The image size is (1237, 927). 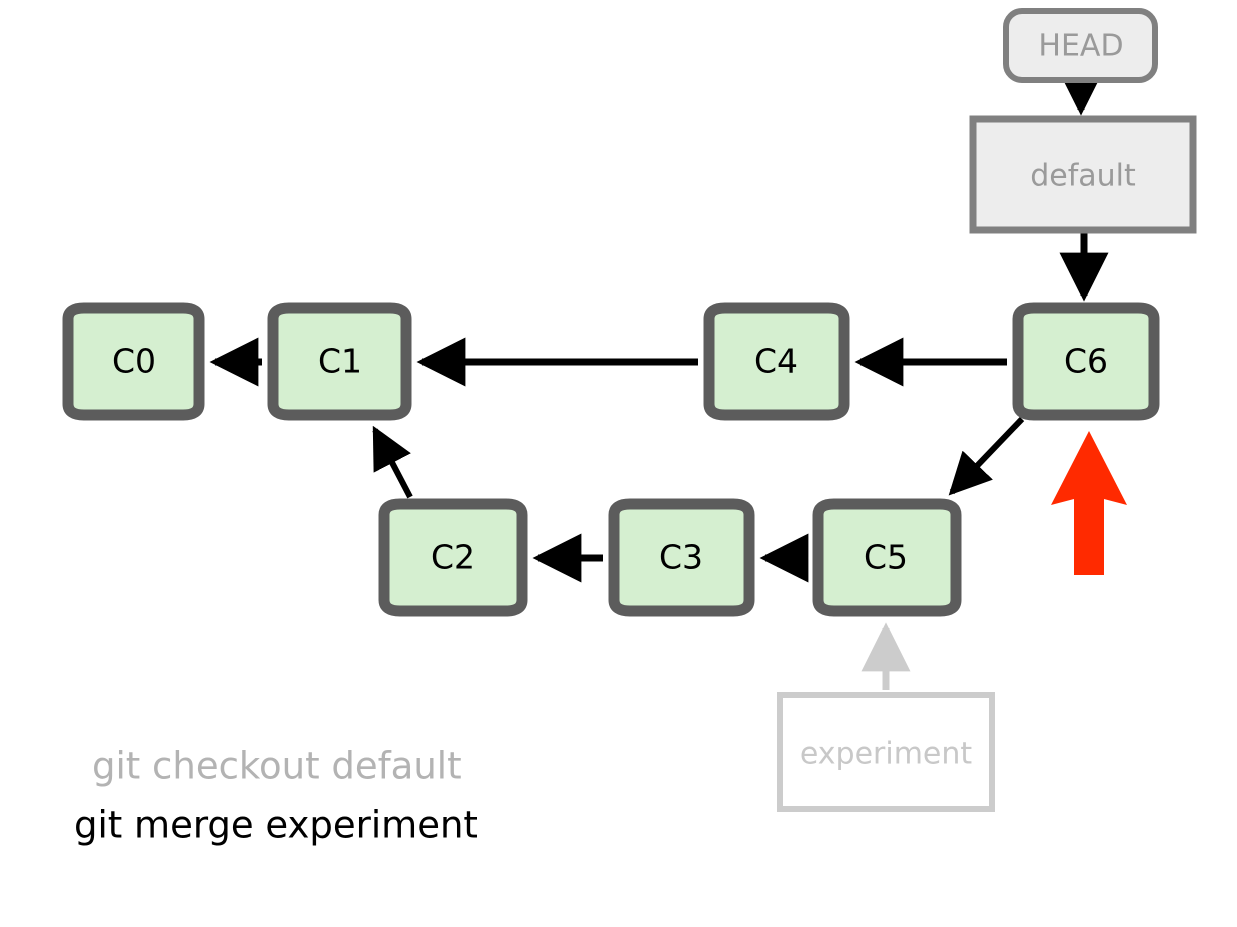 I want to click on commit-node-c2: C2, so click(x=453, y=557).